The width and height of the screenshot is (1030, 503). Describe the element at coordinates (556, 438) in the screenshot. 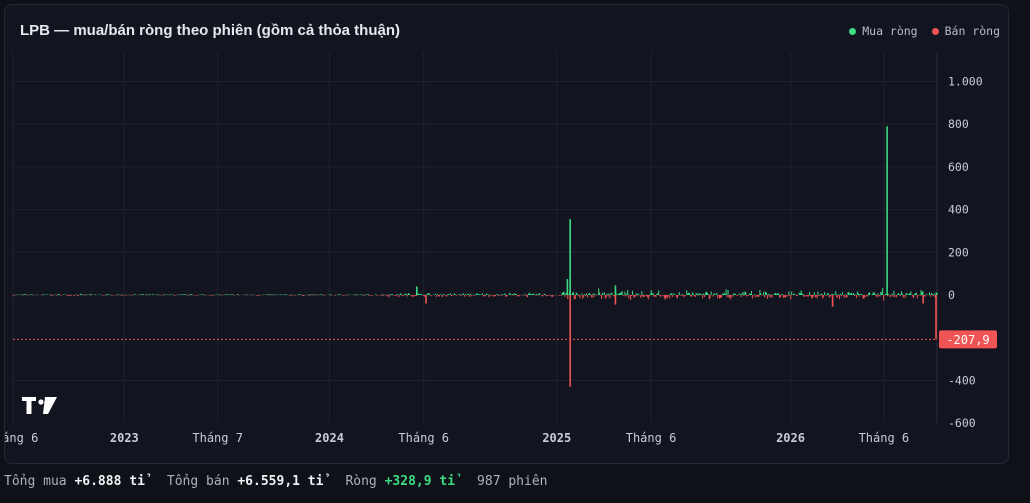

I see `x-tick-label: 2025` at that location.